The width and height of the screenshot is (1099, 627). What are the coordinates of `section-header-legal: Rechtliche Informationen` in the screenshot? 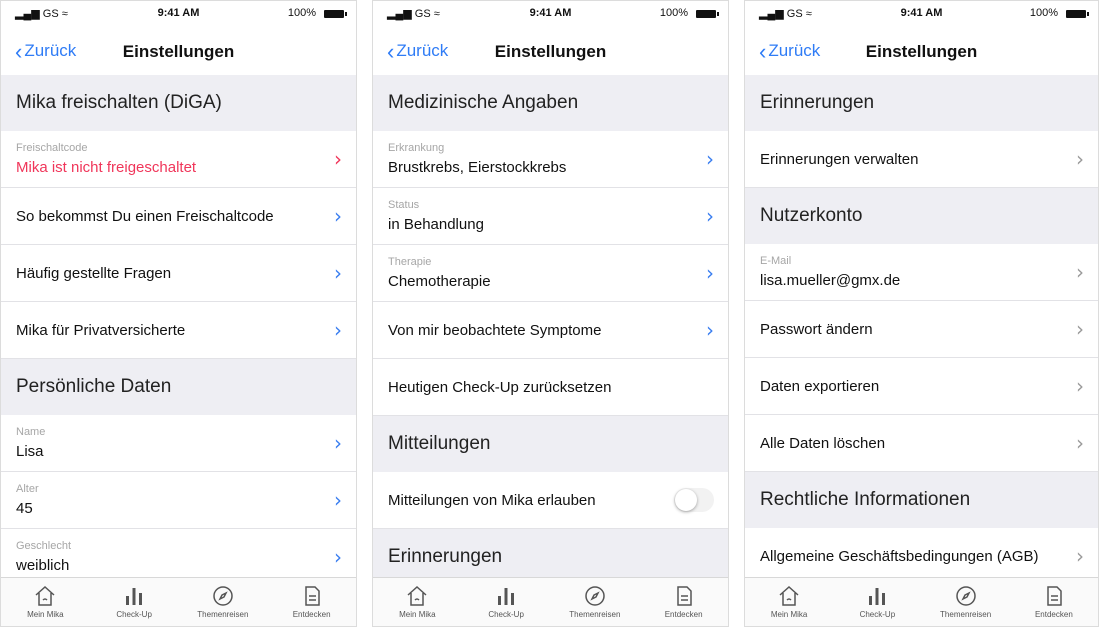 It's located at (921, 500).